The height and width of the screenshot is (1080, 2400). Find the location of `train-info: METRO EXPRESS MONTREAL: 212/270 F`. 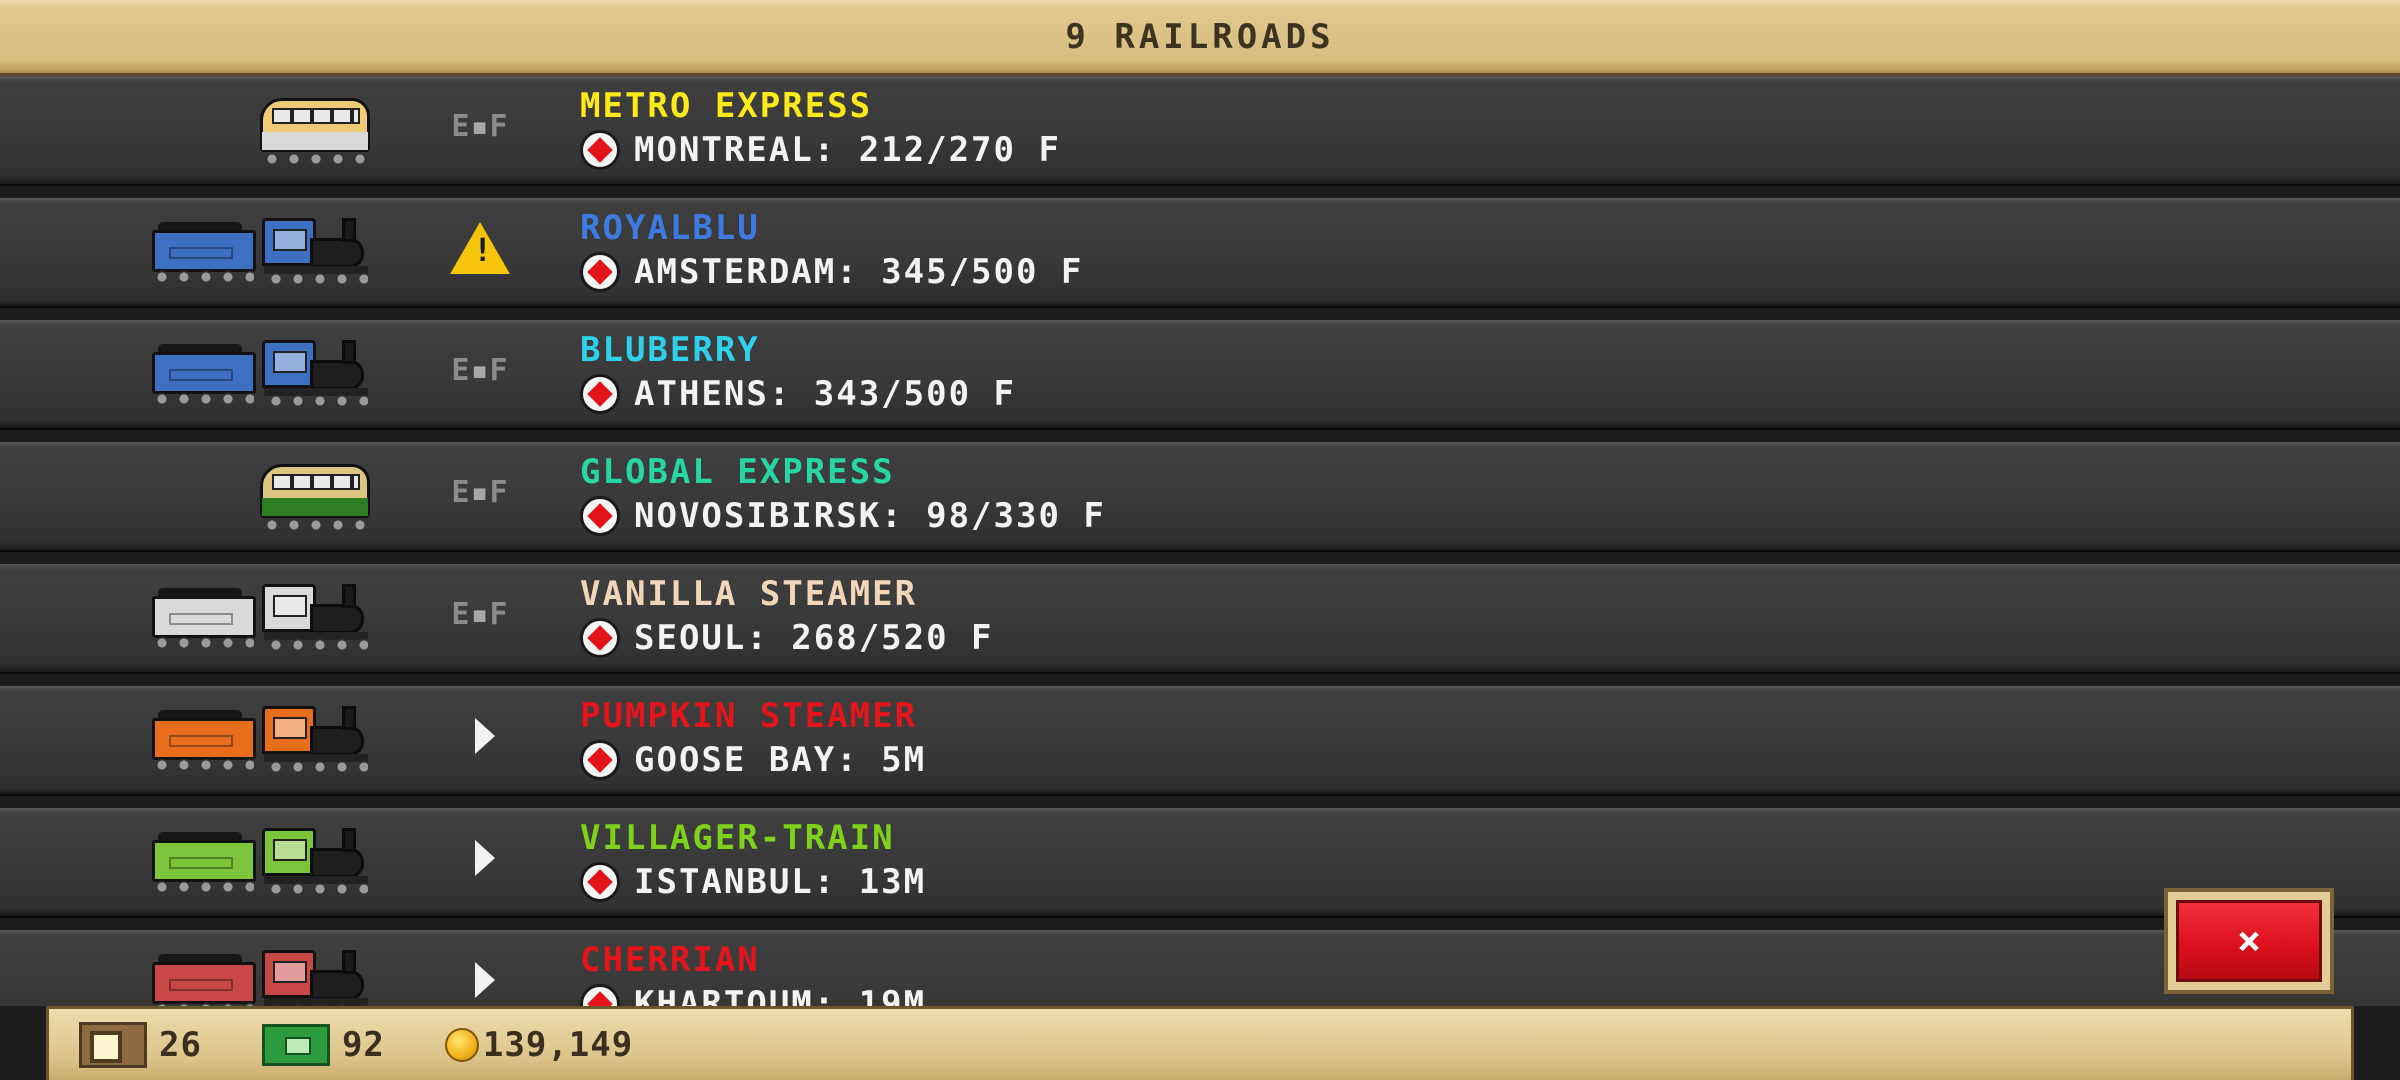

train-info: METRO EXPRESS MONTREAL: 212/270 F is located at coordinates (820, 127).